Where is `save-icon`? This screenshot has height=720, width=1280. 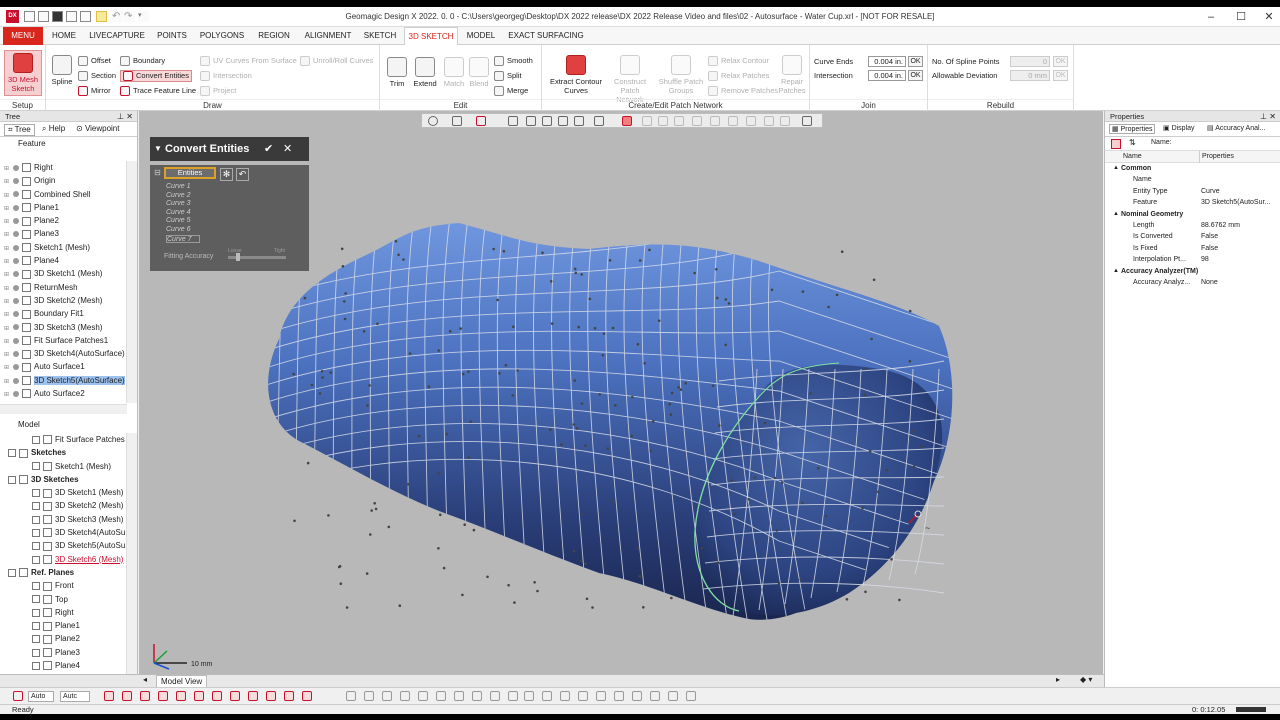 save-icon is located at coordinates (57, 16).